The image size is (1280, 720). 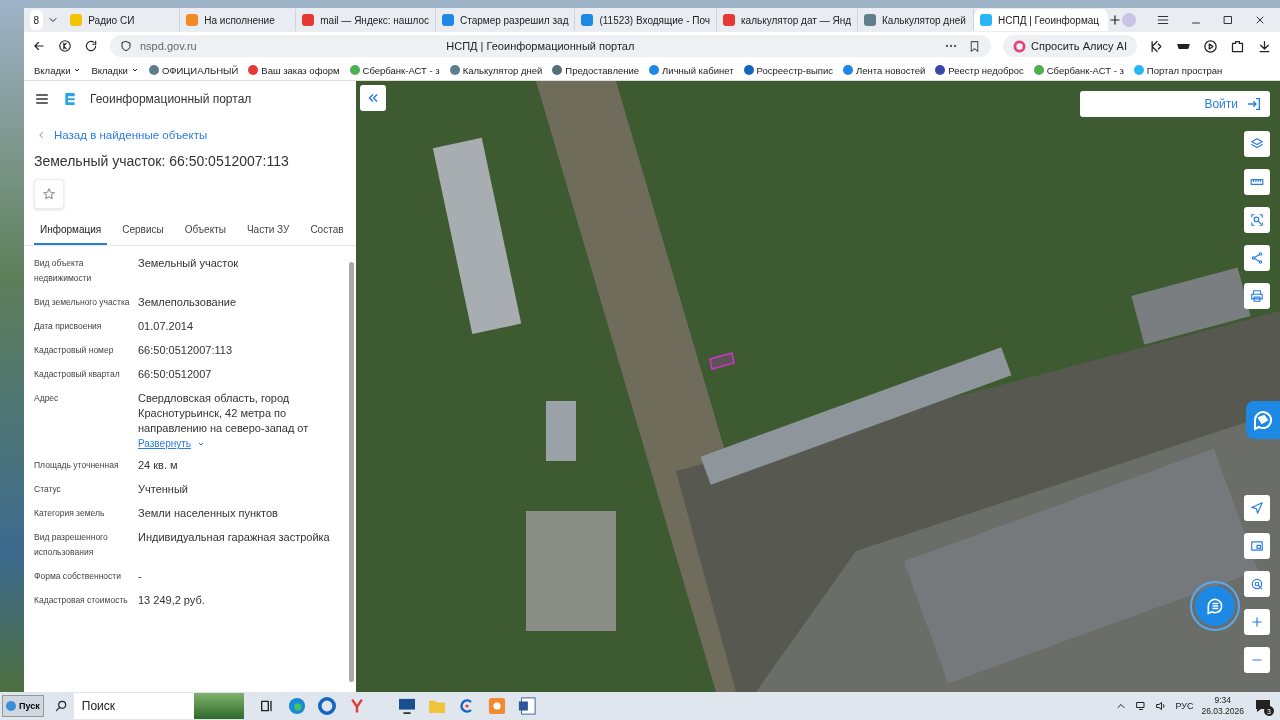 I want to click on play-circle-icon, so click(x=1210, y=46).